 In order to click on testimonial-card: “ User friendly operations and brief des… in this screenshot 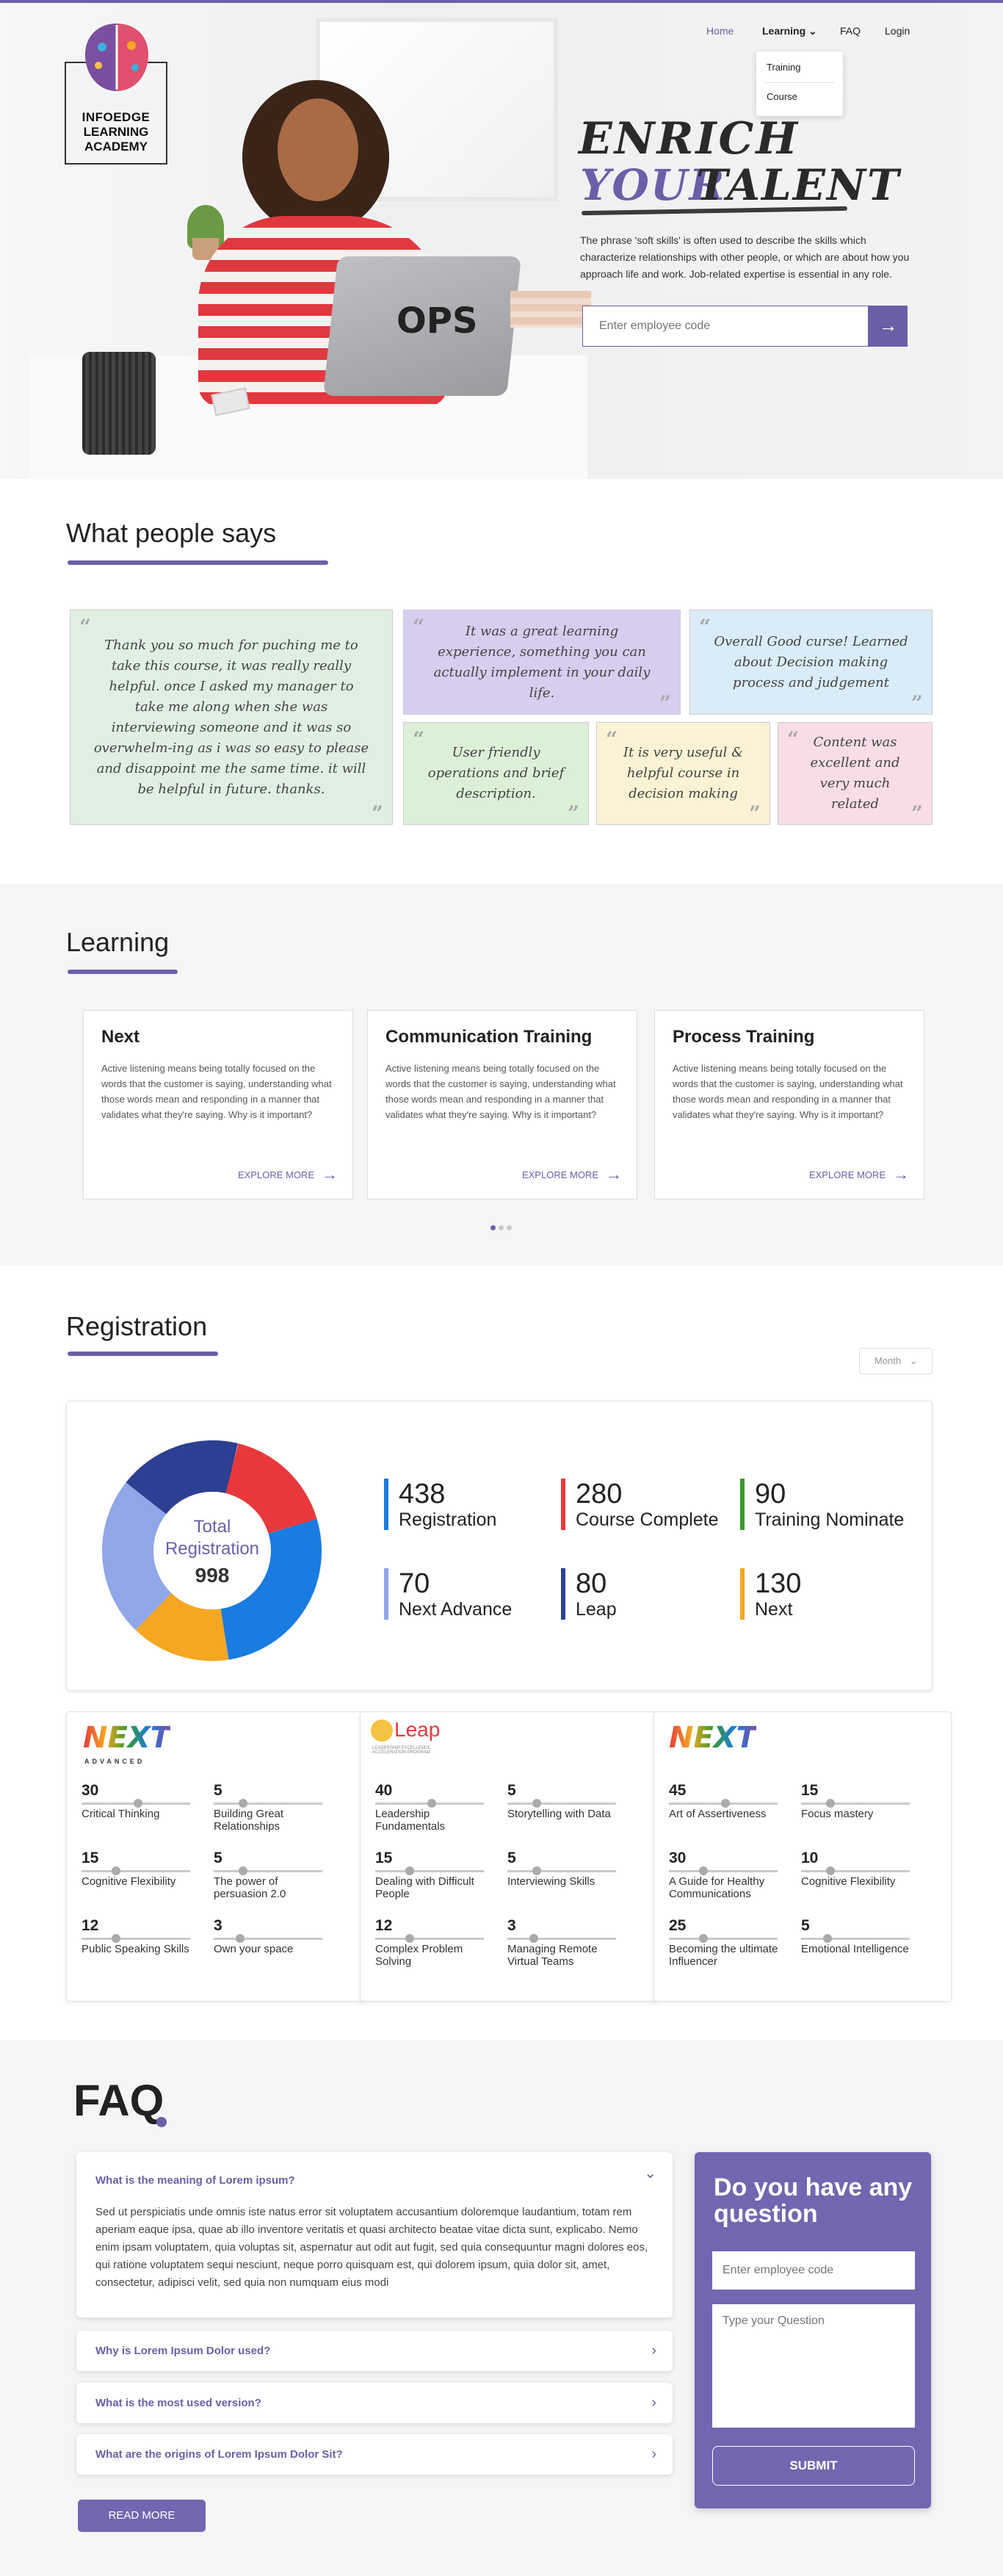, I will do `click(496, 774)`.